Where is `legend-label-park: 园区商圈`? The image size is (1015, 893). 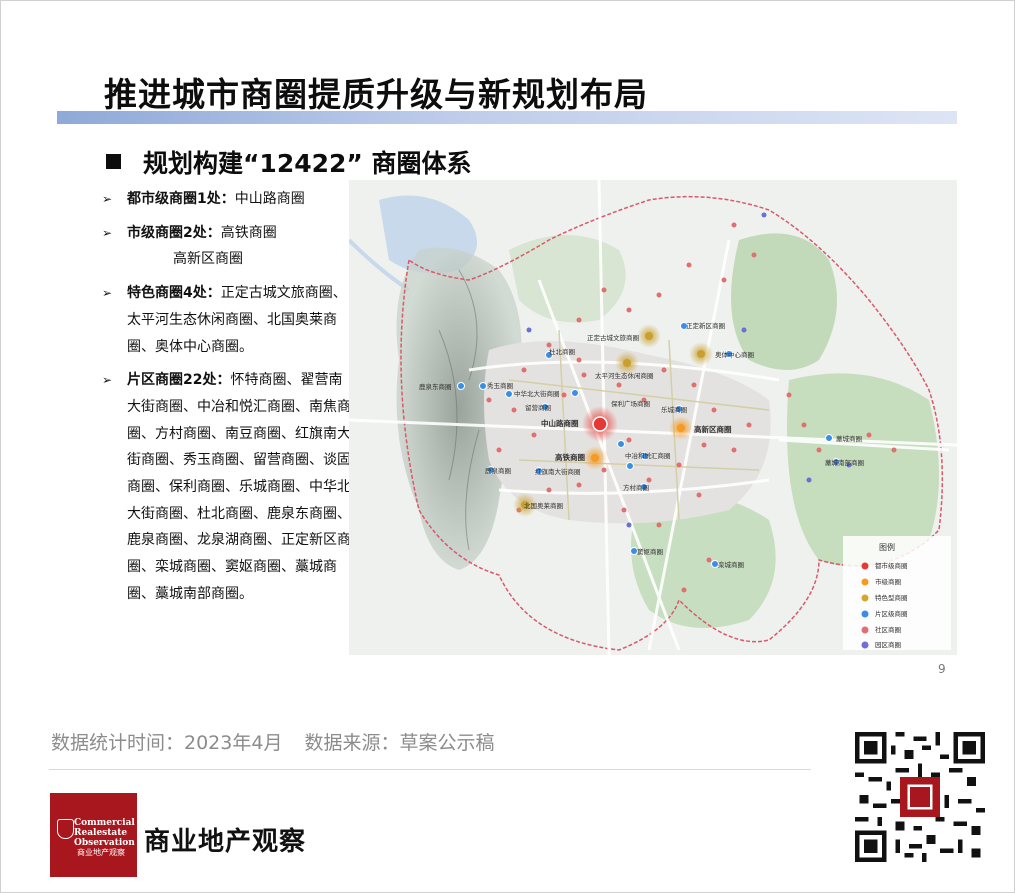 legend-label-park: 园区商圈 is located at coordinates (888, 644).